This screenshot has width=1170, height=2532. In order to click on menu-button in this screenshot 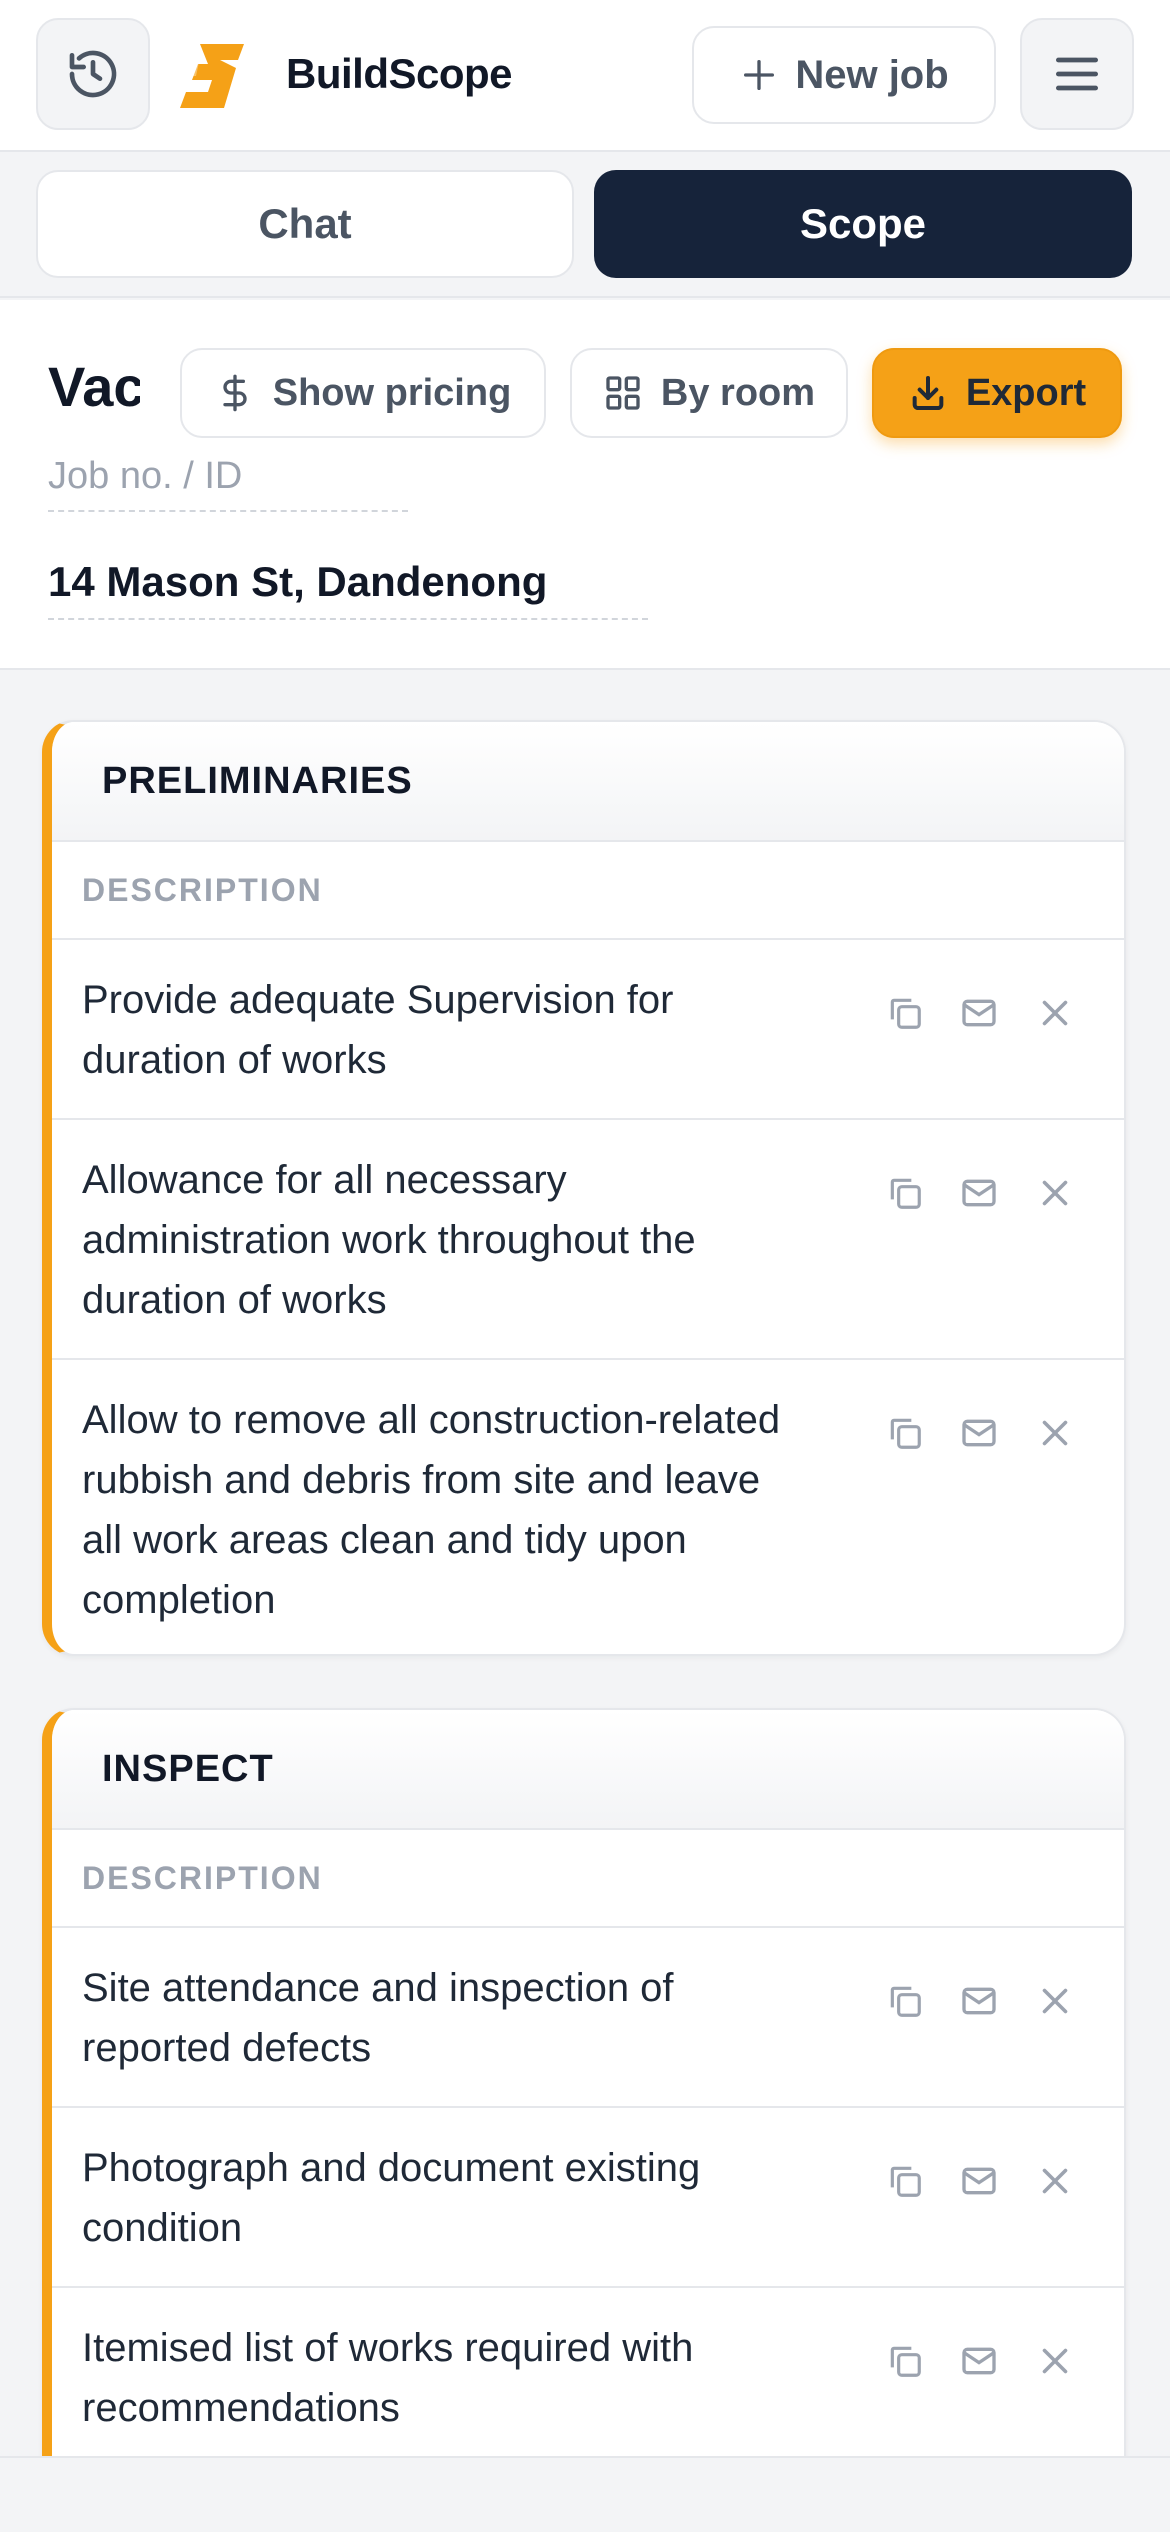, I will do `click(1077, 74)`.